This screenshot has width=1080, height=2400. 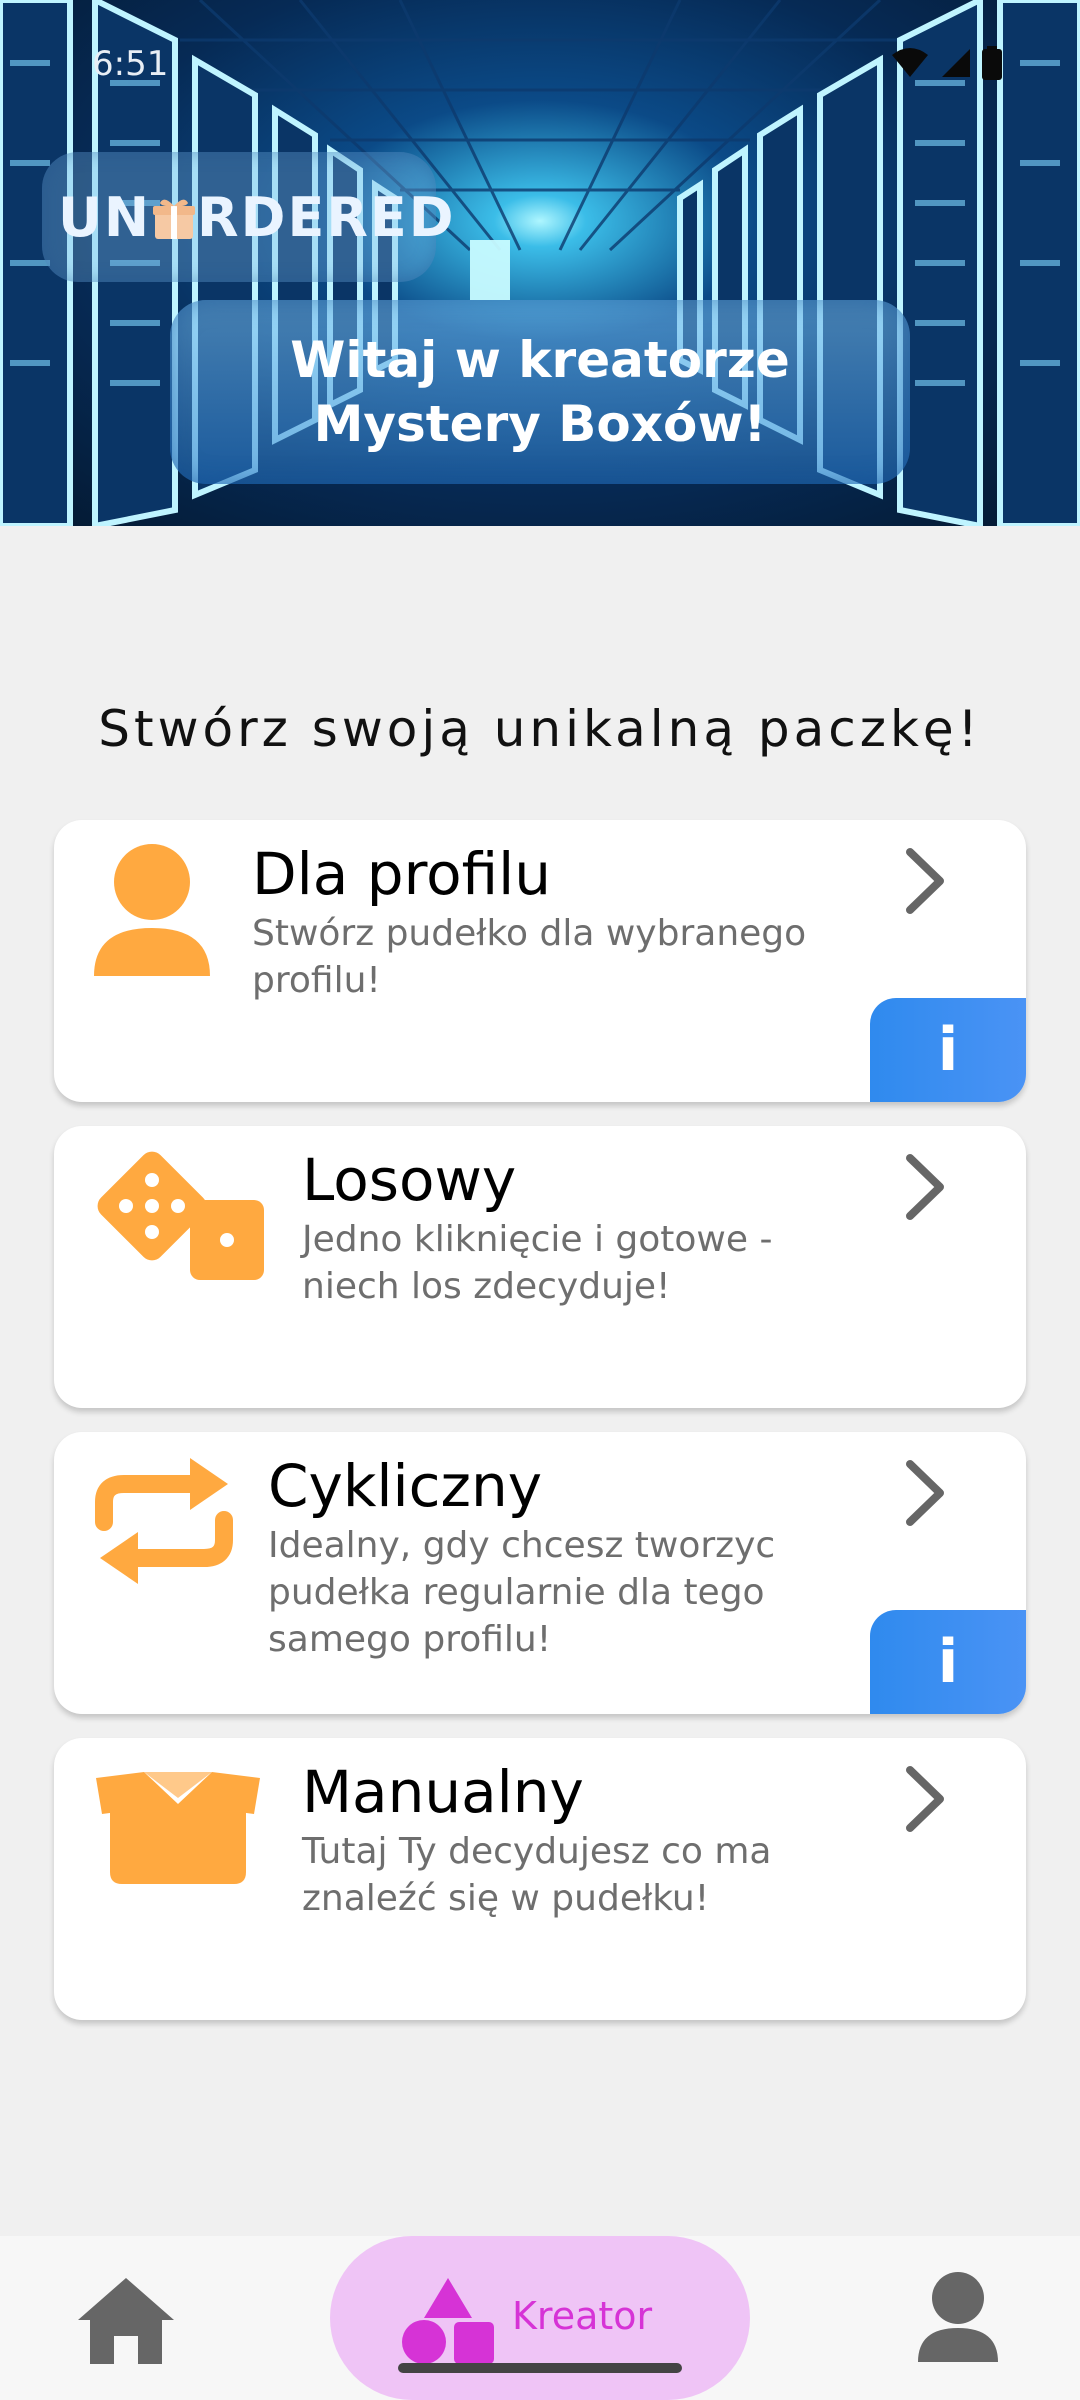 I want to click on logo-text-left: UN, so click(x=105, y=217).